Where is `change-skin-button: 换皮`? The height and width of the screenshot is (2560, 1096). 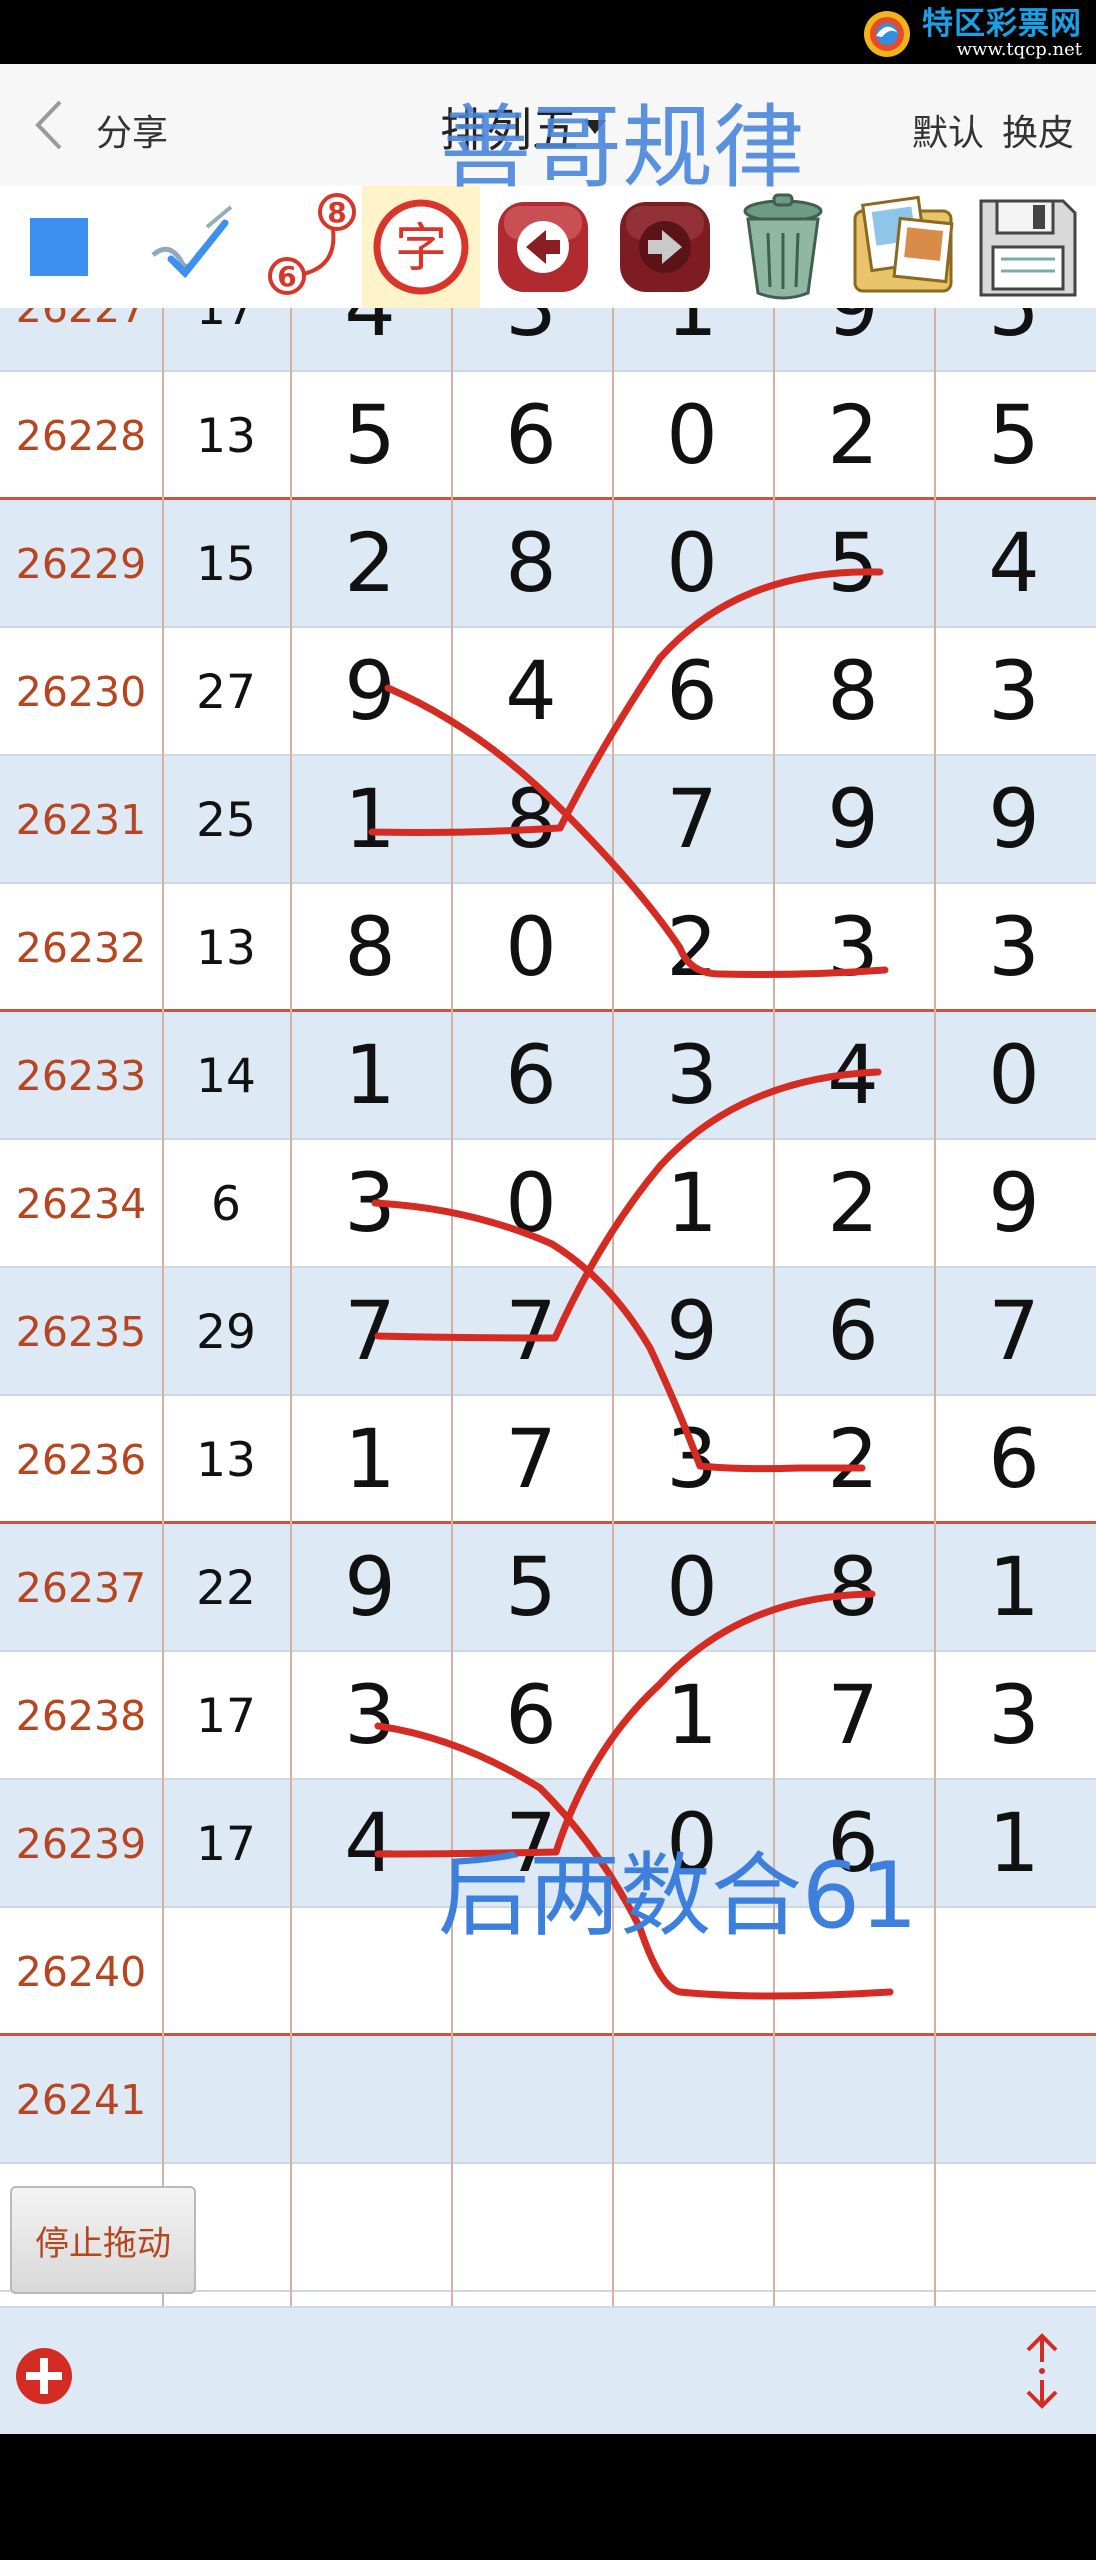 change-skin-button: 换皮 is located at coordinates (1038, 130).